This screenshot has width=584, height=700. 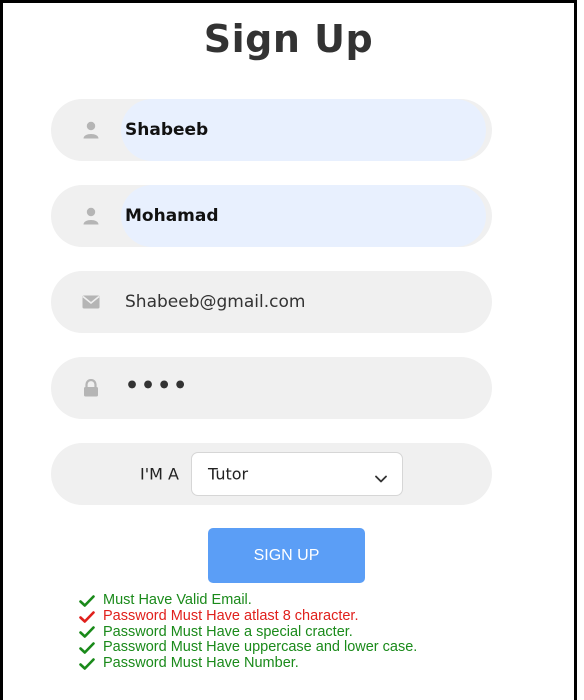 I want to click on role-selected-value: Tutor, so click(x=228, y=474).